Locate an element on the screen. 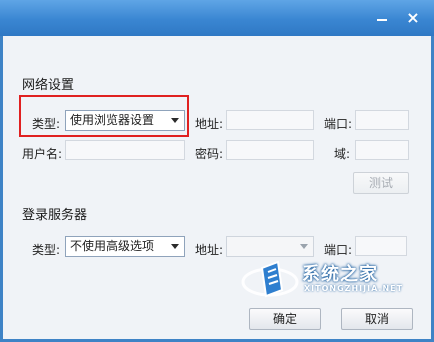 This screenshot has height=342, width=434. network-type-value: 使用浏览器设置 is located at coordinates (112, 120).